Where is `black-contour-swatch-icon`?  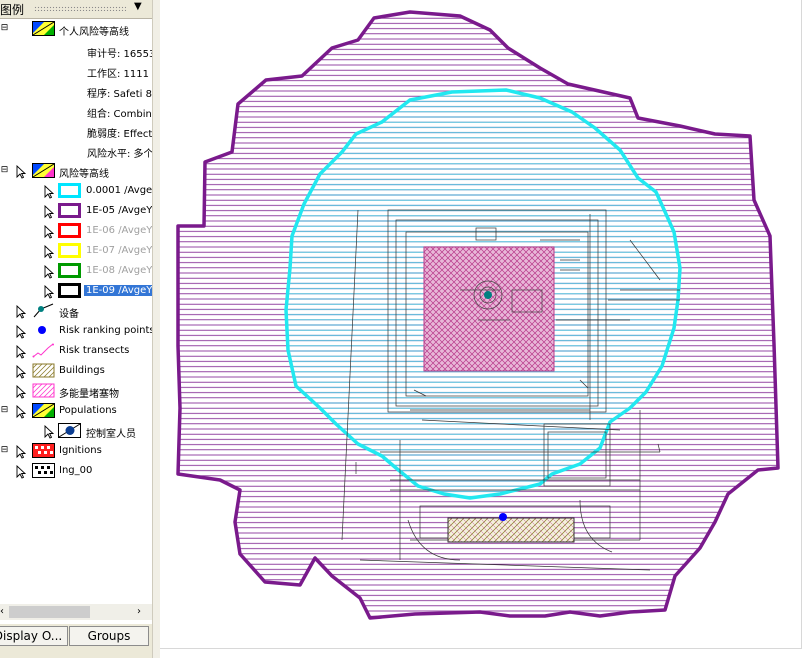 black-contour-swatch-icon is located at coordinates (69, 290).